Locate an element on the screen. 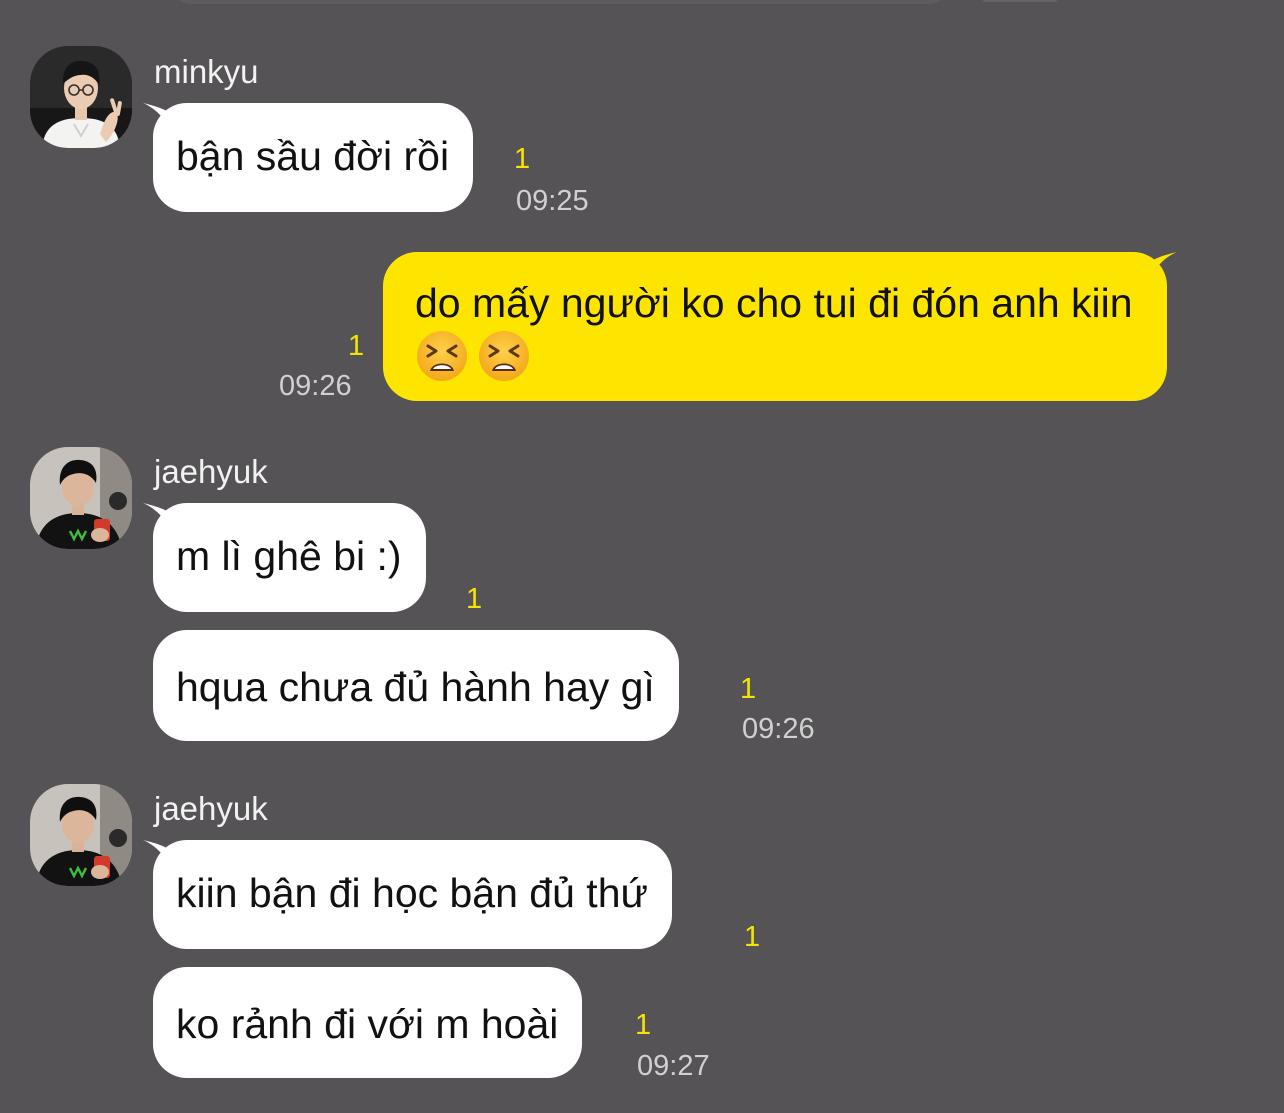 This screenshot has width=1284, height=1113. message-text: hqua chưa đủ hành hay gì is located at coordinates (415, 687).